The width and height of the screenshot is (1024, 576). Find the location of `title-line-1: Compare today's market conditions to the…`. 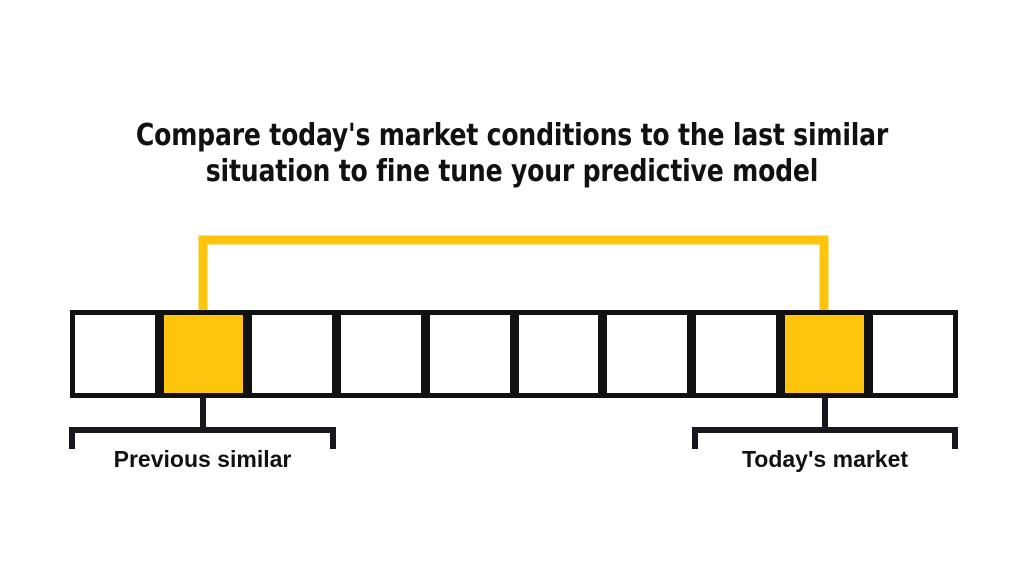

title-line-1: Compare today's market conditions to the… is located at coordinates (512, 135).